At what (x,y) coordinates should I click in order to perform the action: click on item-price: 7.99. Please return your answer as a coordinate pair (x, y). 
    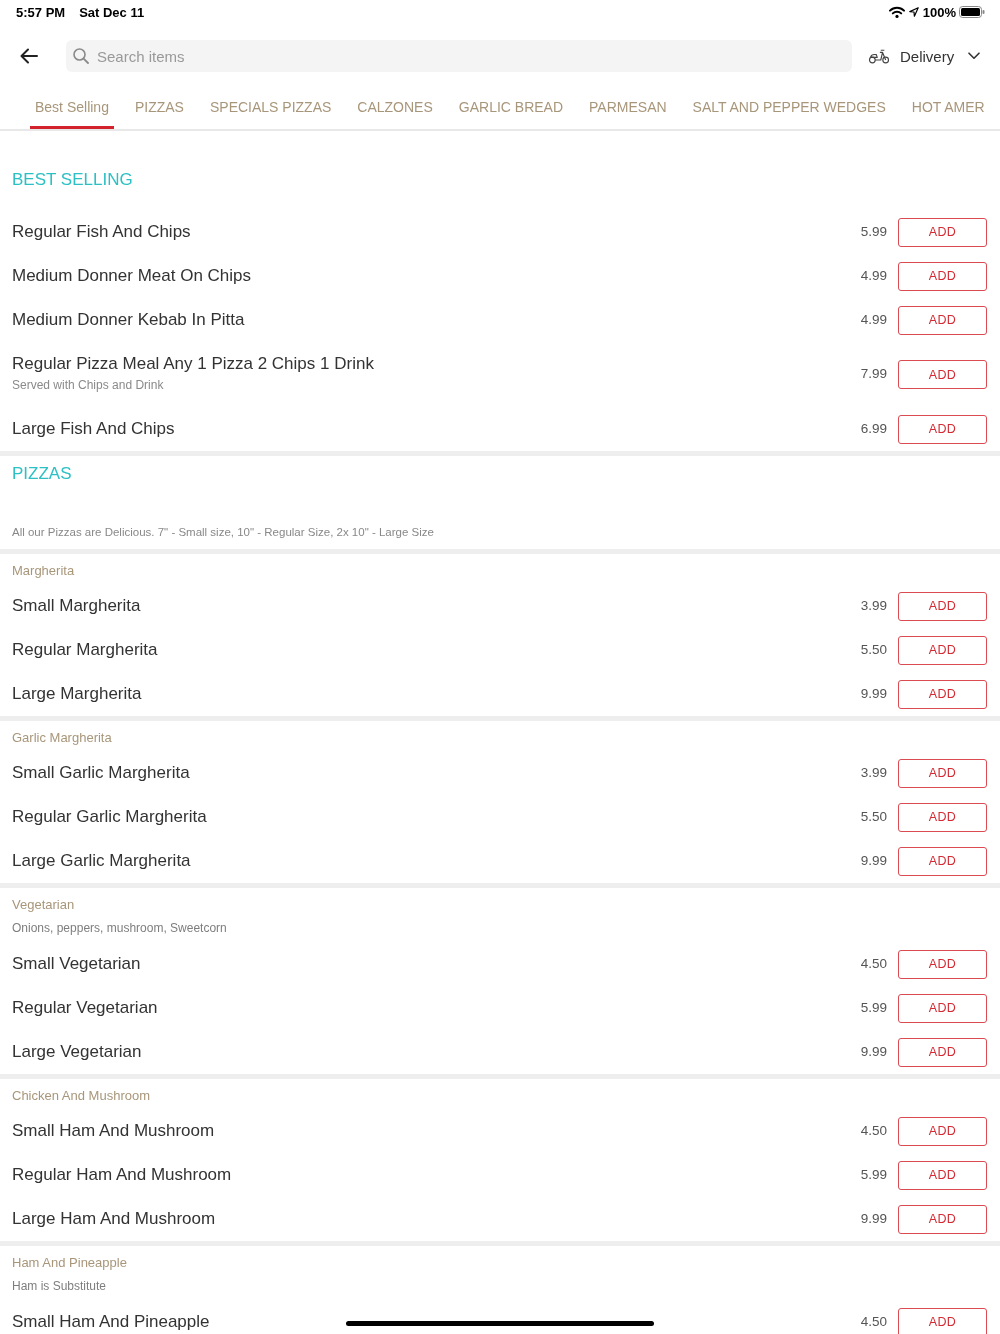
    Looking at the image, I should click on (873, 373).